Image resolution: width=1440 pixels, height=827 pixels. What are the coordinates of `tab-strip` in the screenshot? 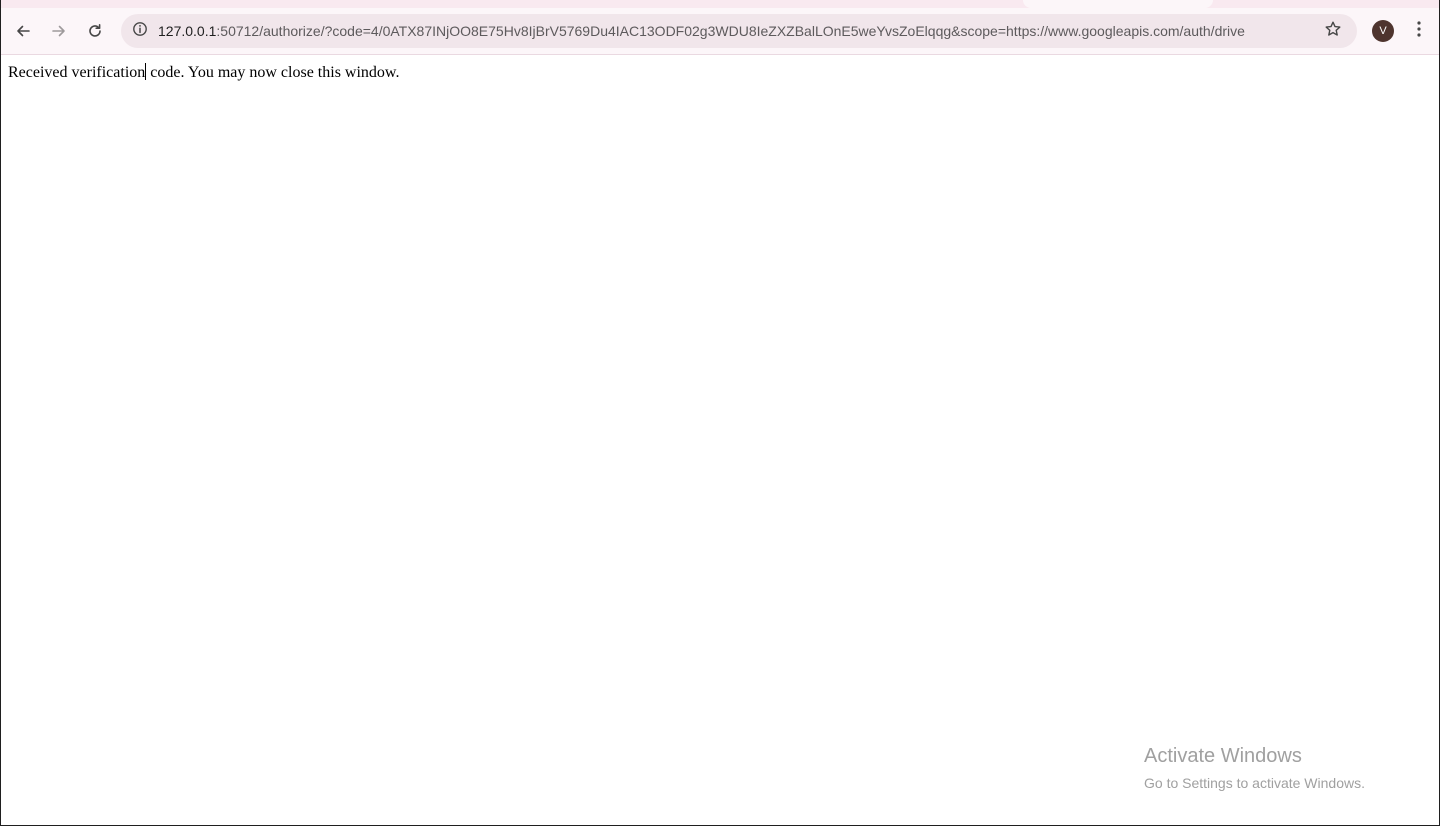 It's located at (720, 4).